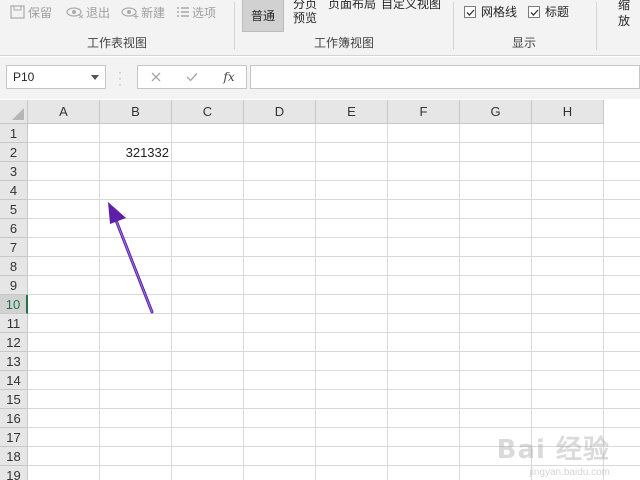 This screenshot has height=480, width=640. I want to click on page-layout-label: 页面布局, so click(352, 5).